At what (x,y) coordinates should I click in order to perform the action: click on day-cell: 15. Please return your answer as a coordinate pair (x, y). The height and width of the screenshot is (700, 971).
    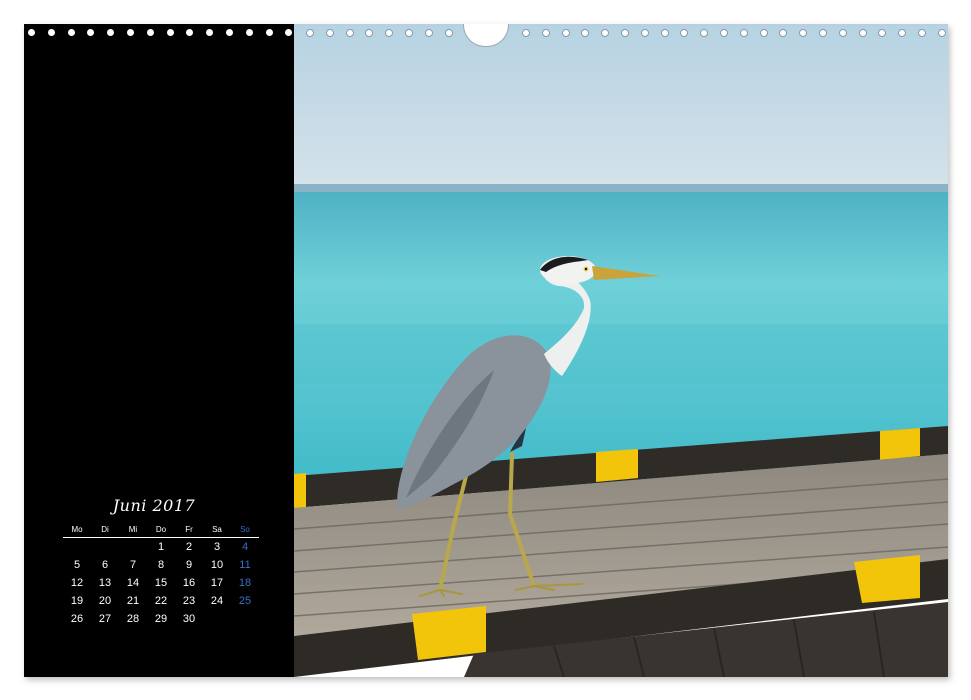
    Looking at the image, I should click on (161, 583).